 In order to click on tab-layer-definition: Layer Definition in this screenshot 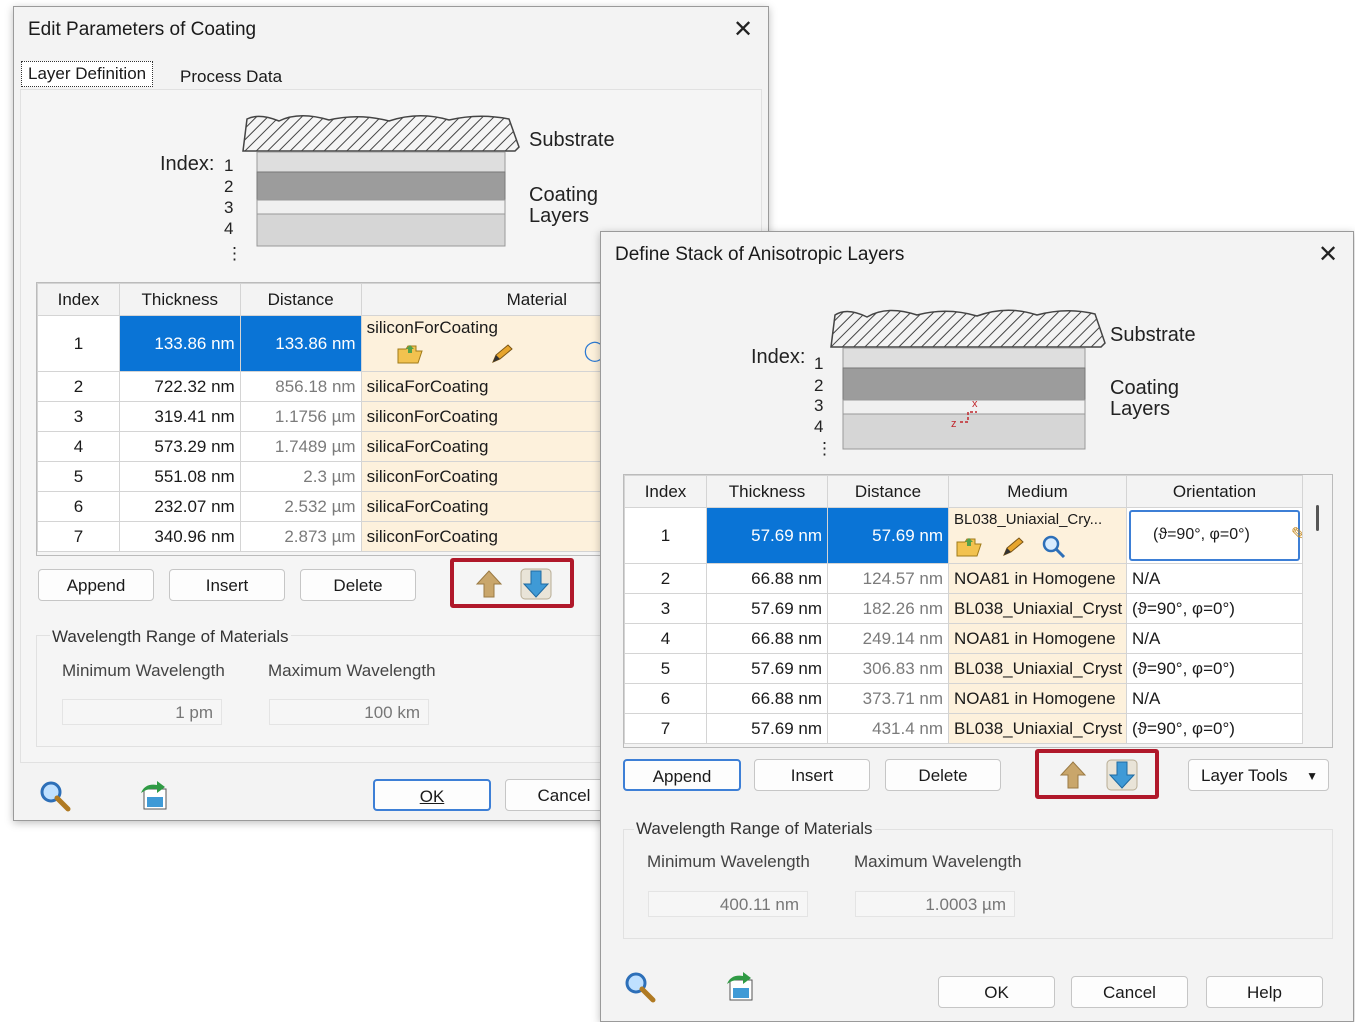, I will do `click(87, 74)`.